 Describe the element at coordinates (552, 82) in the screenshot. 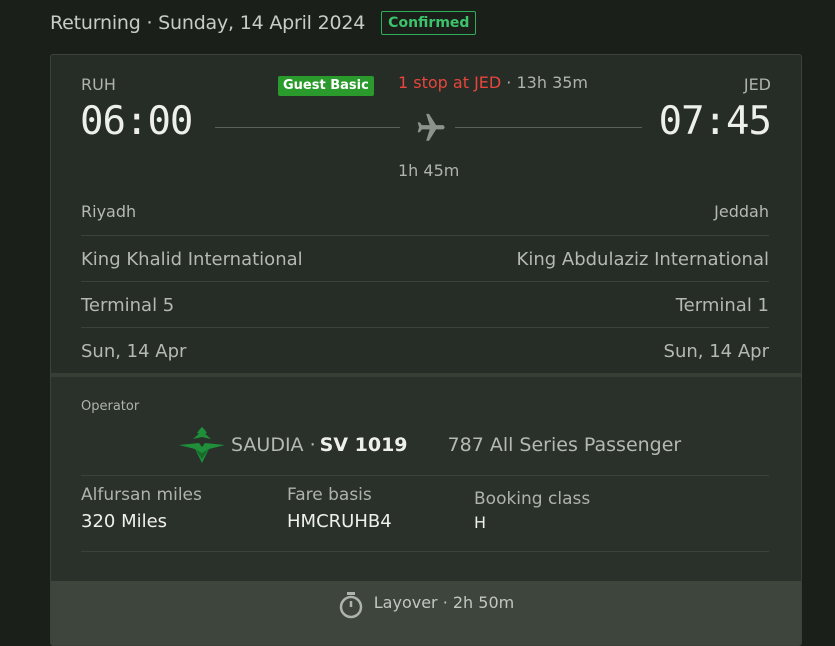

I see `total-duration: 13h 35m` at that location.